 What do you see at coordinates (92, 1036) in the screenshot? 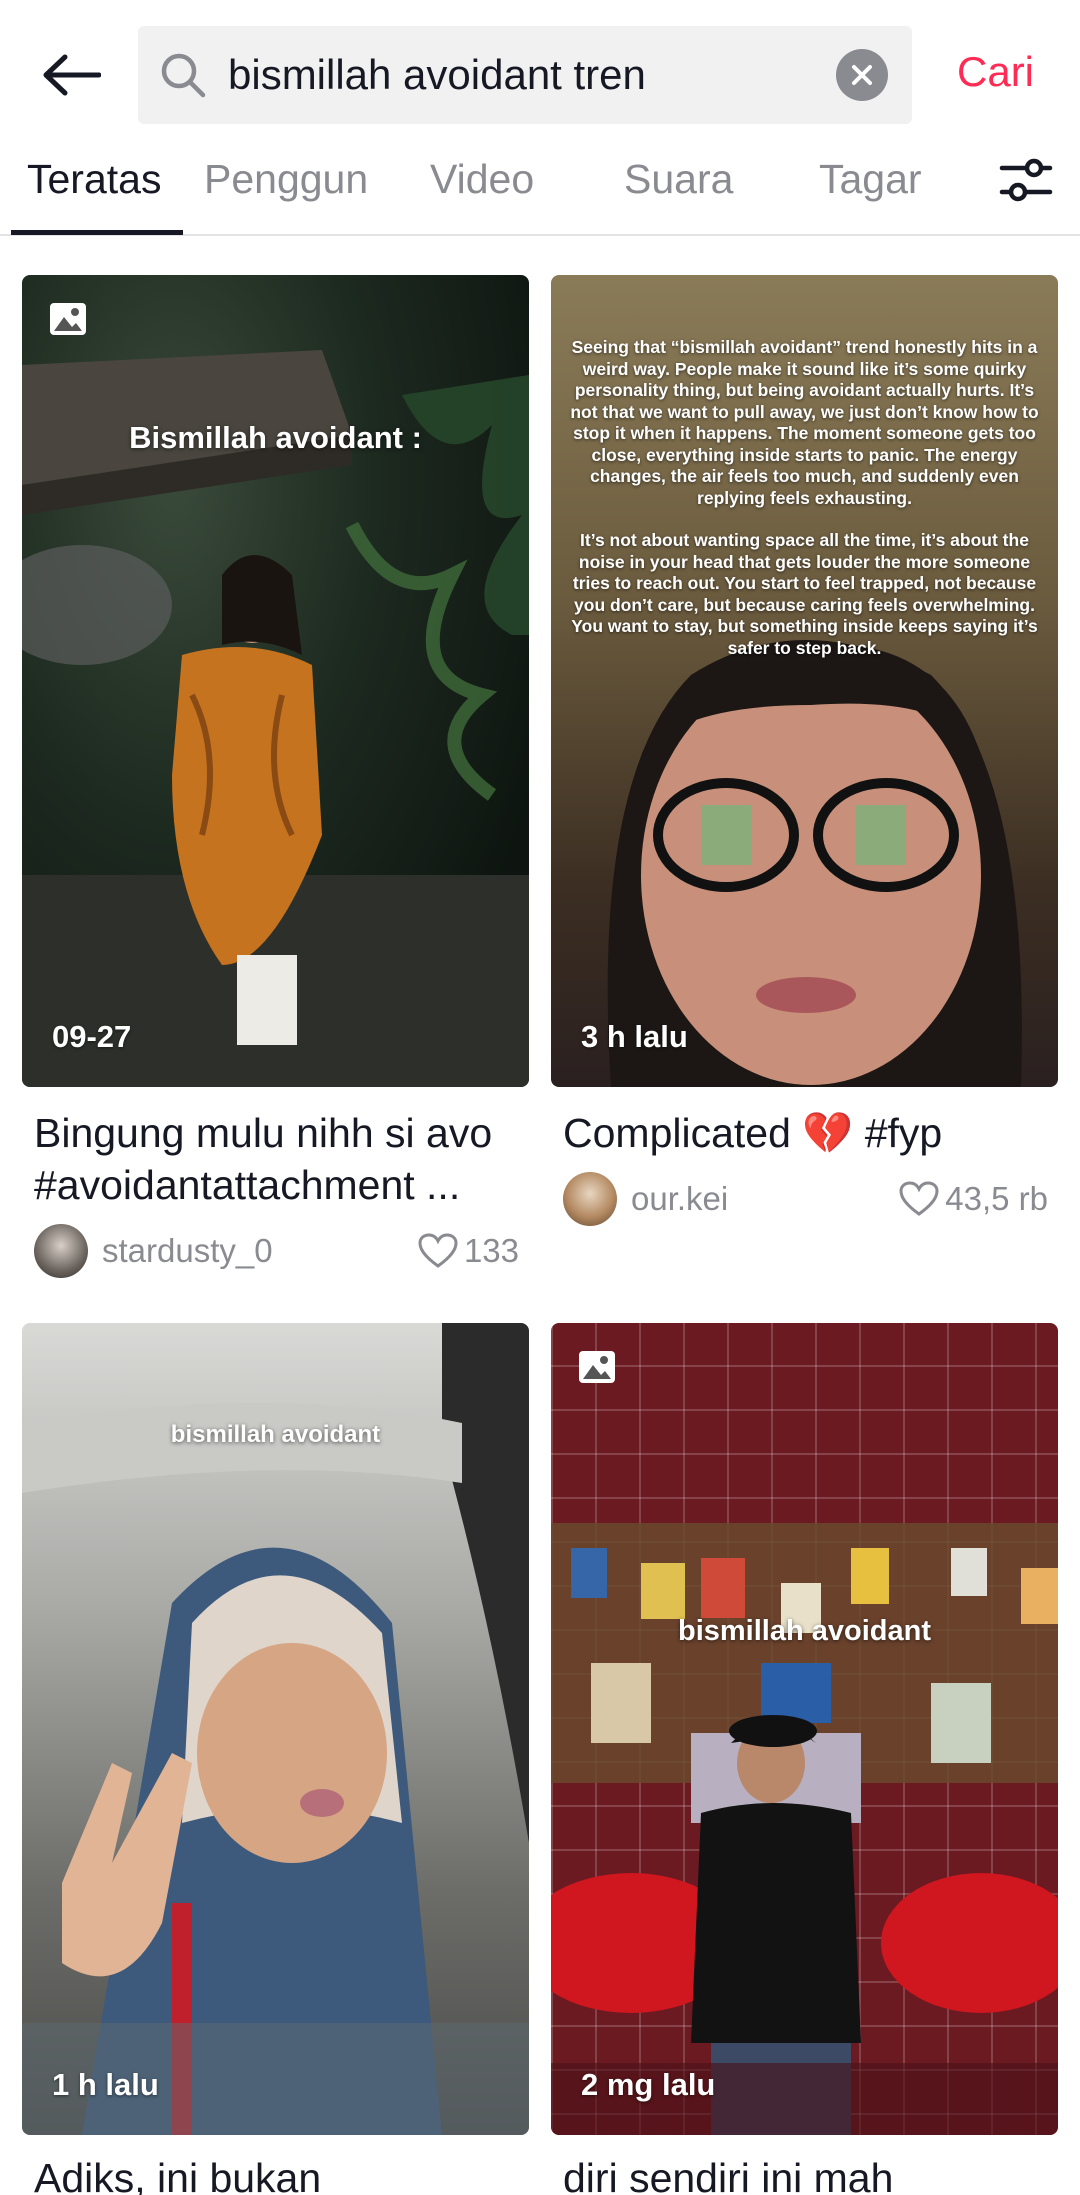
I see `post-time: 09-27` at bounding box center [92, 1036].